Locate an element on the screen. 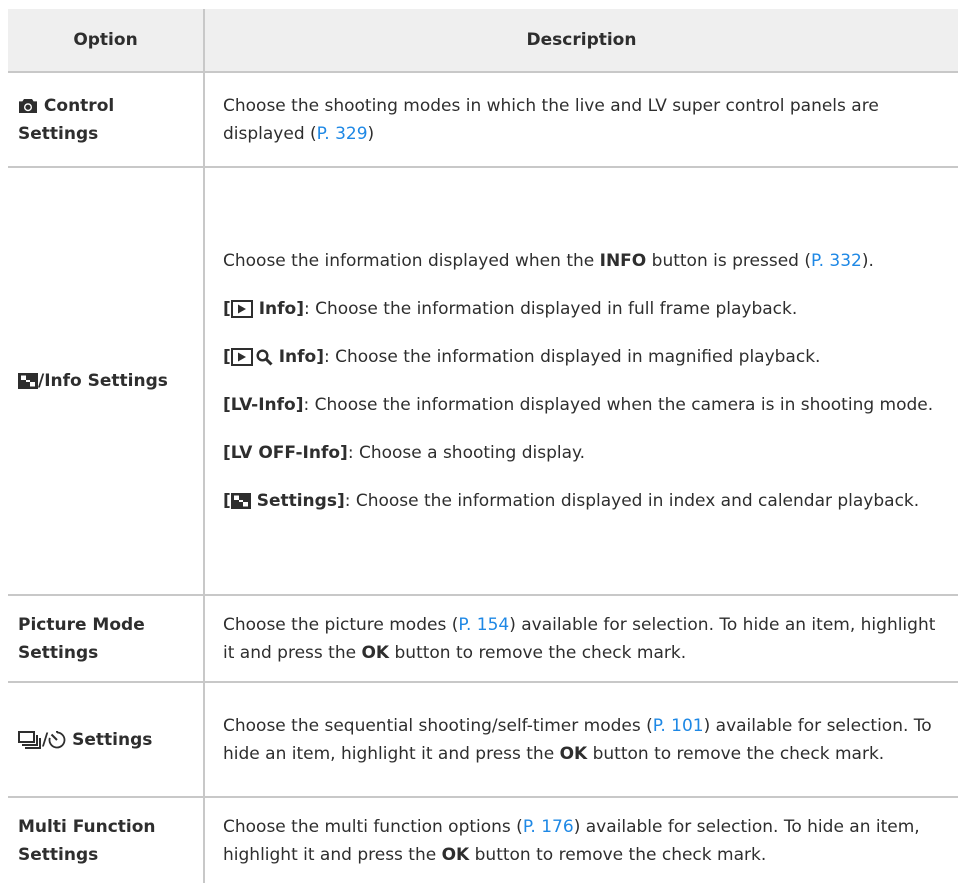 The image size is (968, 896). page-link: P. 329 is located at coordinates (342, 134).